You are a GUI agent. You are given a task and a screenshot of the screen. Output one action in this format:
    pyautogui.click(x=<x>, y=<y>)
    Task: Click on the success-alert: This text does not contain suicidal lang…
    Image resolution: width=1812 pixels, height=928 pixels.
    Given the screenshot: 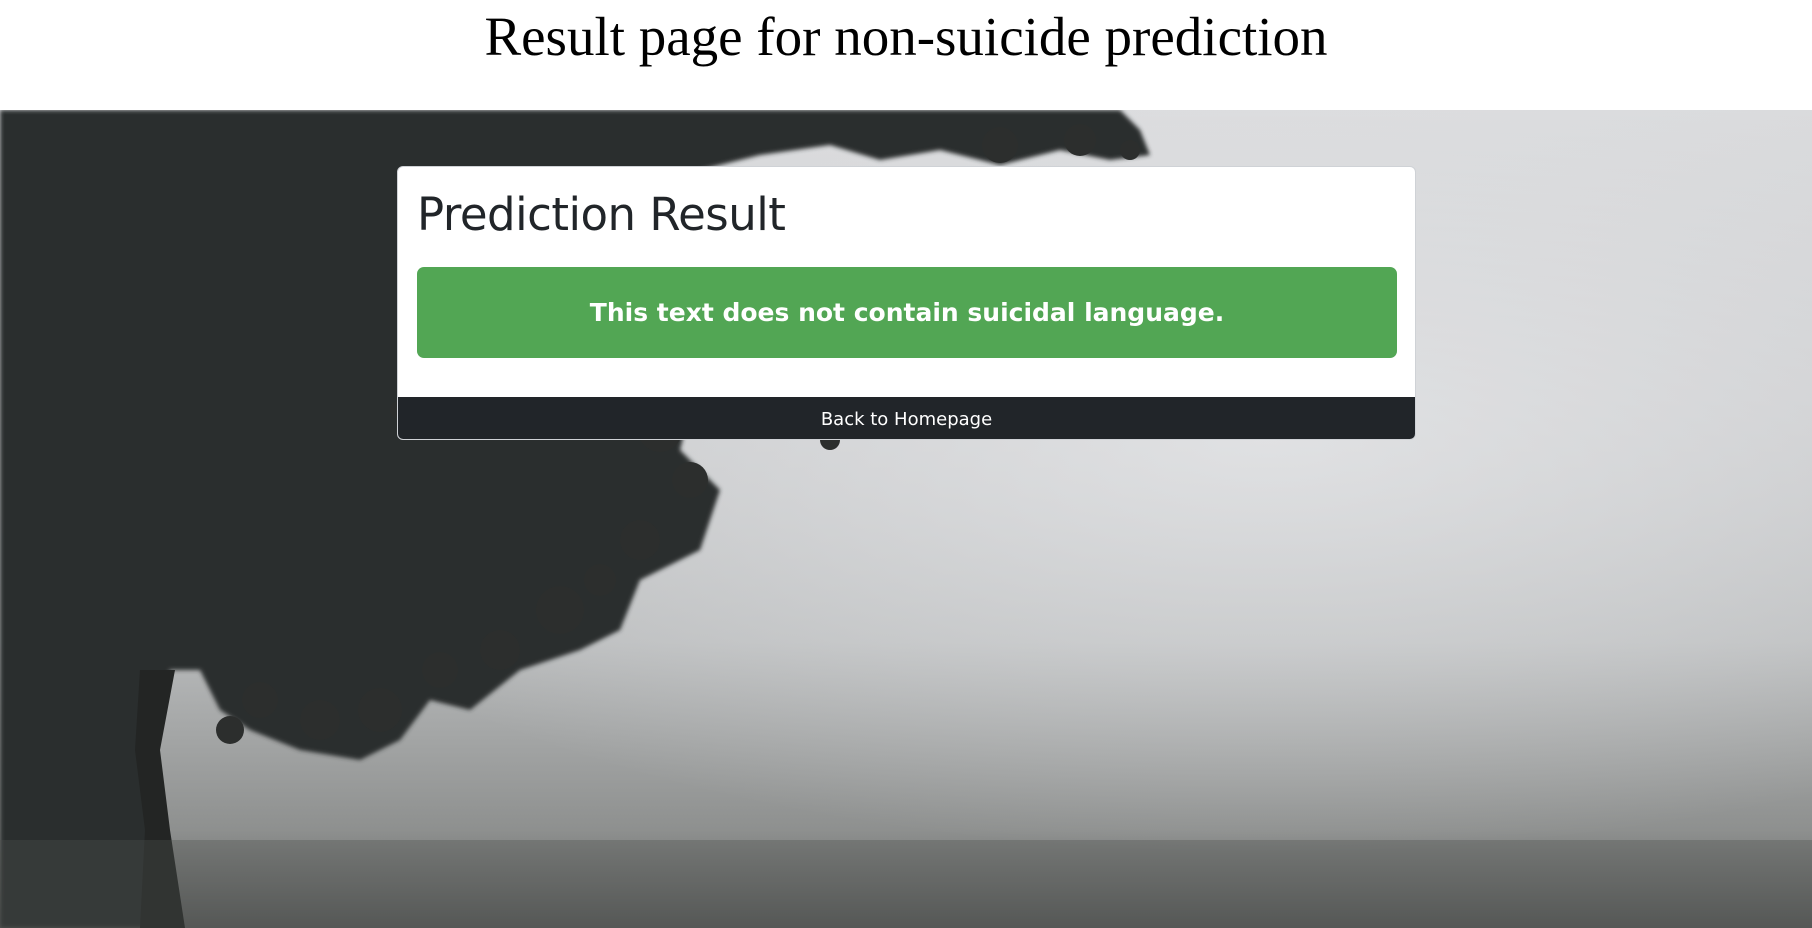 What is the action you would take?
    pyautogui.click(x=907, y=312)
    